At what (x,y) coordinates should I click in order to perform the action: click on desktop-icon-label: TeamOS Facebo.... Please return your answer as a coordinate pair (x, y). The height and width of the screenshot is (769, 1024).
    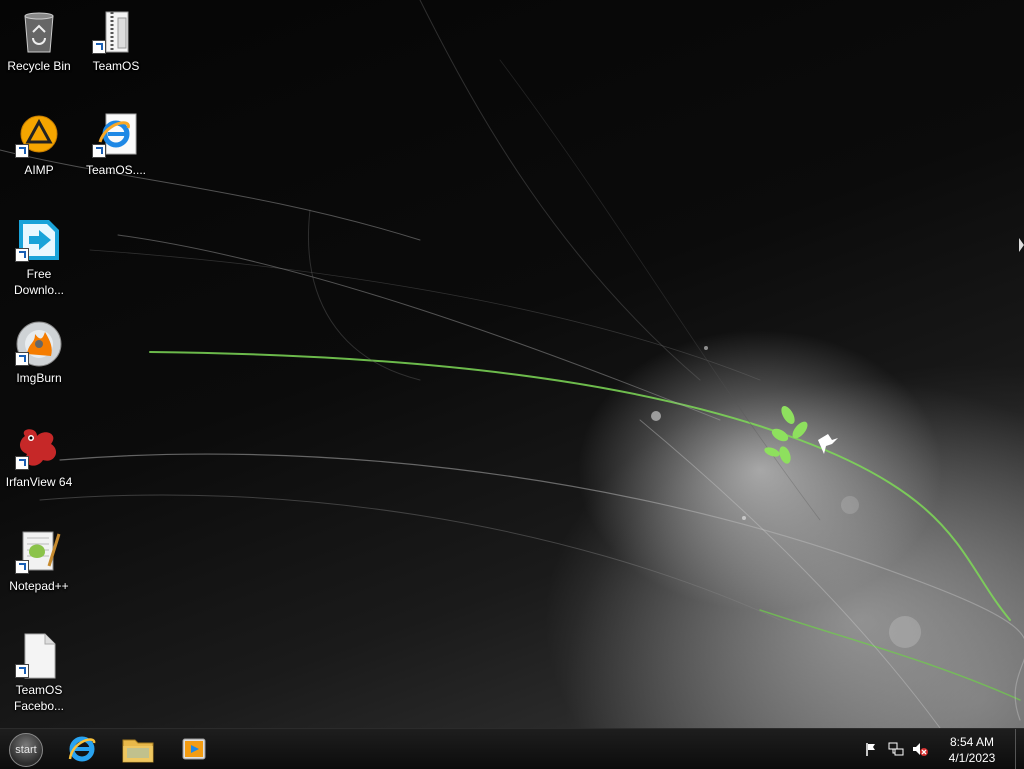
    Looking at the image, I should click on (39, 698).